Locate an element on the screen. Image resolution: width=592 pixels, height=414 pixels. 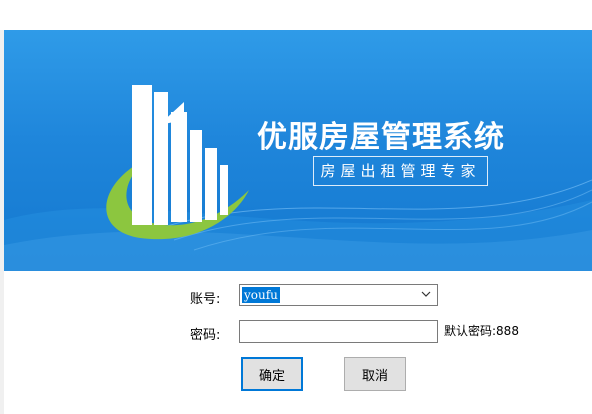
app-title: 优服房屋管理系统 is located at coordinates (381, 137).